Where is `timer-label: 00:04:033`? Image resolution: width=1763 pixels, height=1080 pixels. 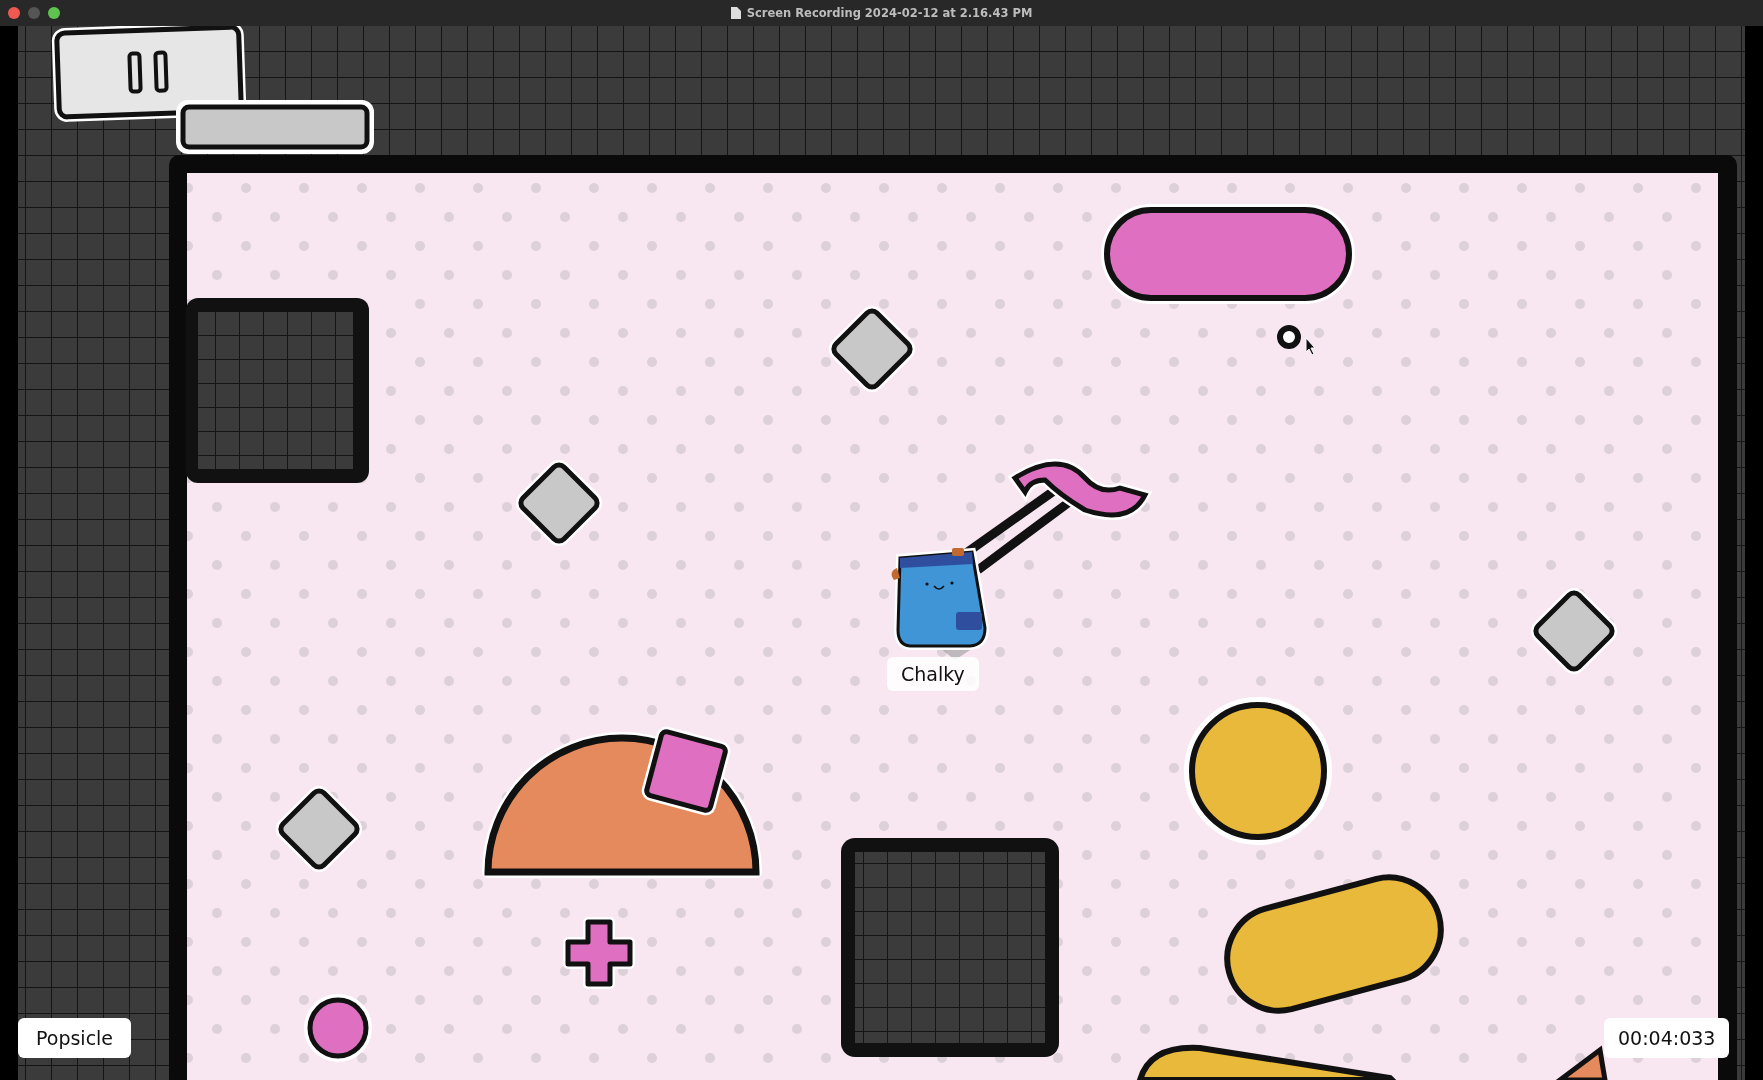
timer-label: 00:04:033 is located at coordinates (1667, 1038).